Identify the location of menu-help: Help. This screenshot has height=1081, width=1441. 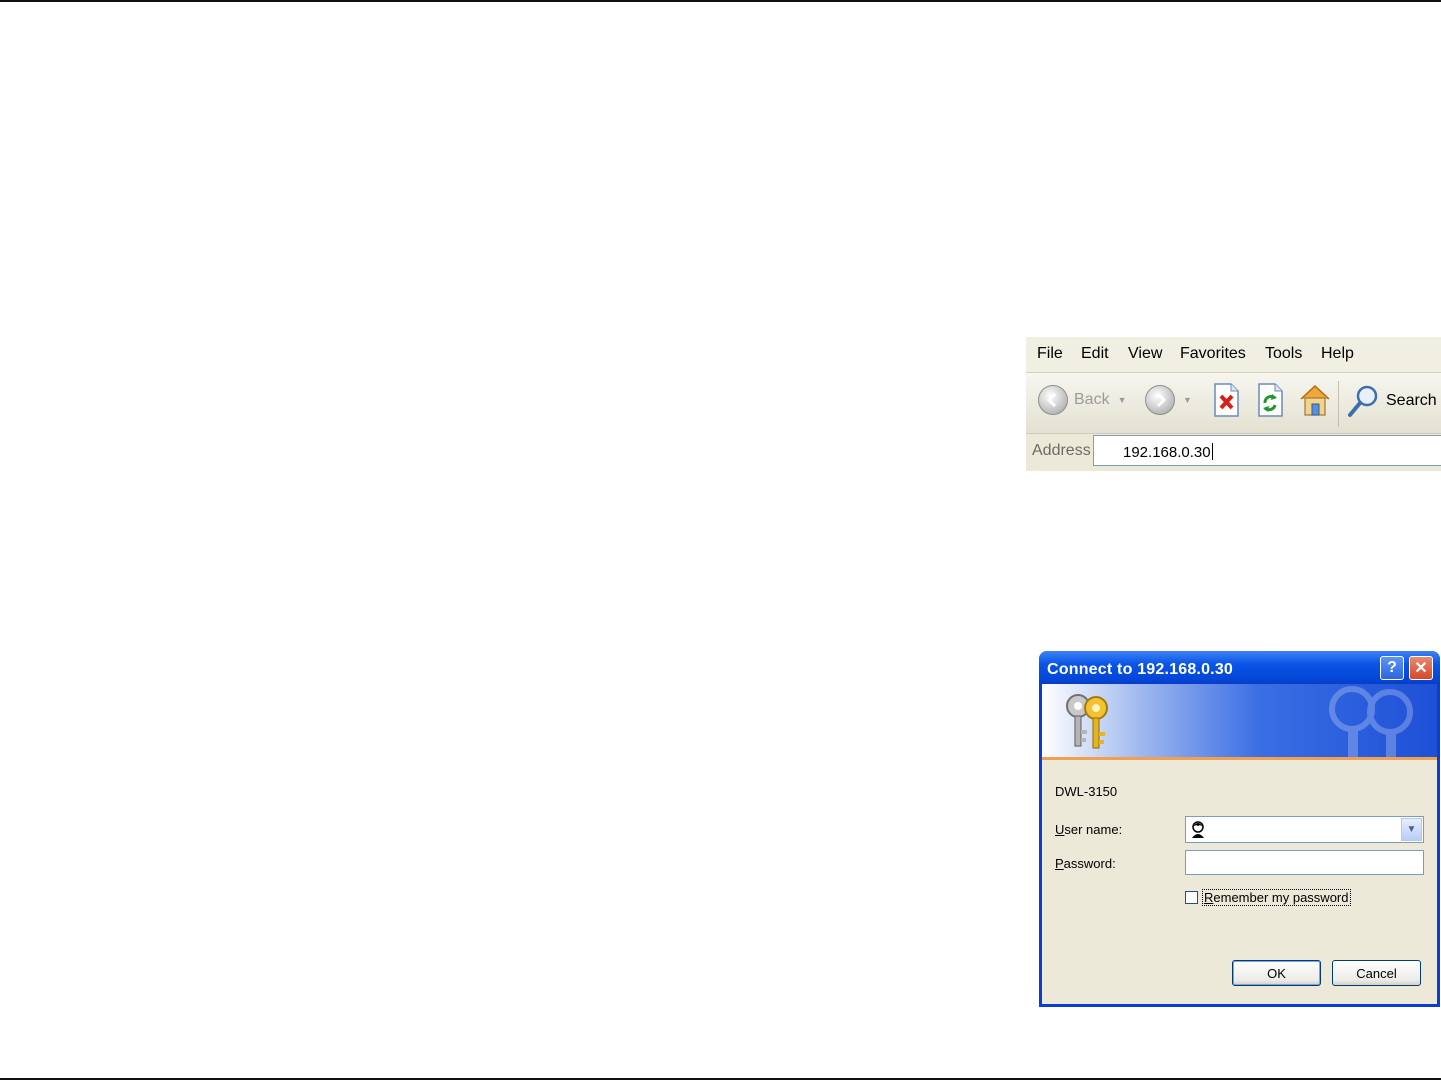
(1337, 354).